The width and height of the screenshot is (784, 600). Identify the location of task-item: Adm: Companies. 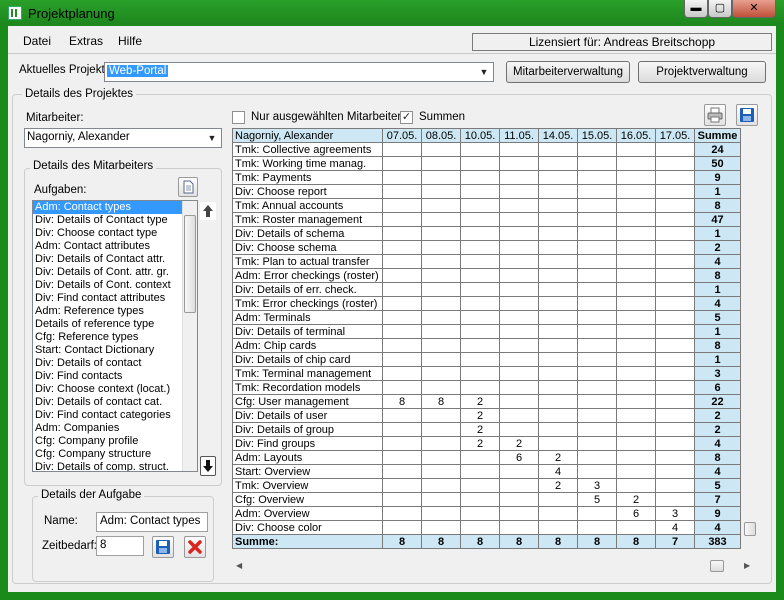
(115, 428).